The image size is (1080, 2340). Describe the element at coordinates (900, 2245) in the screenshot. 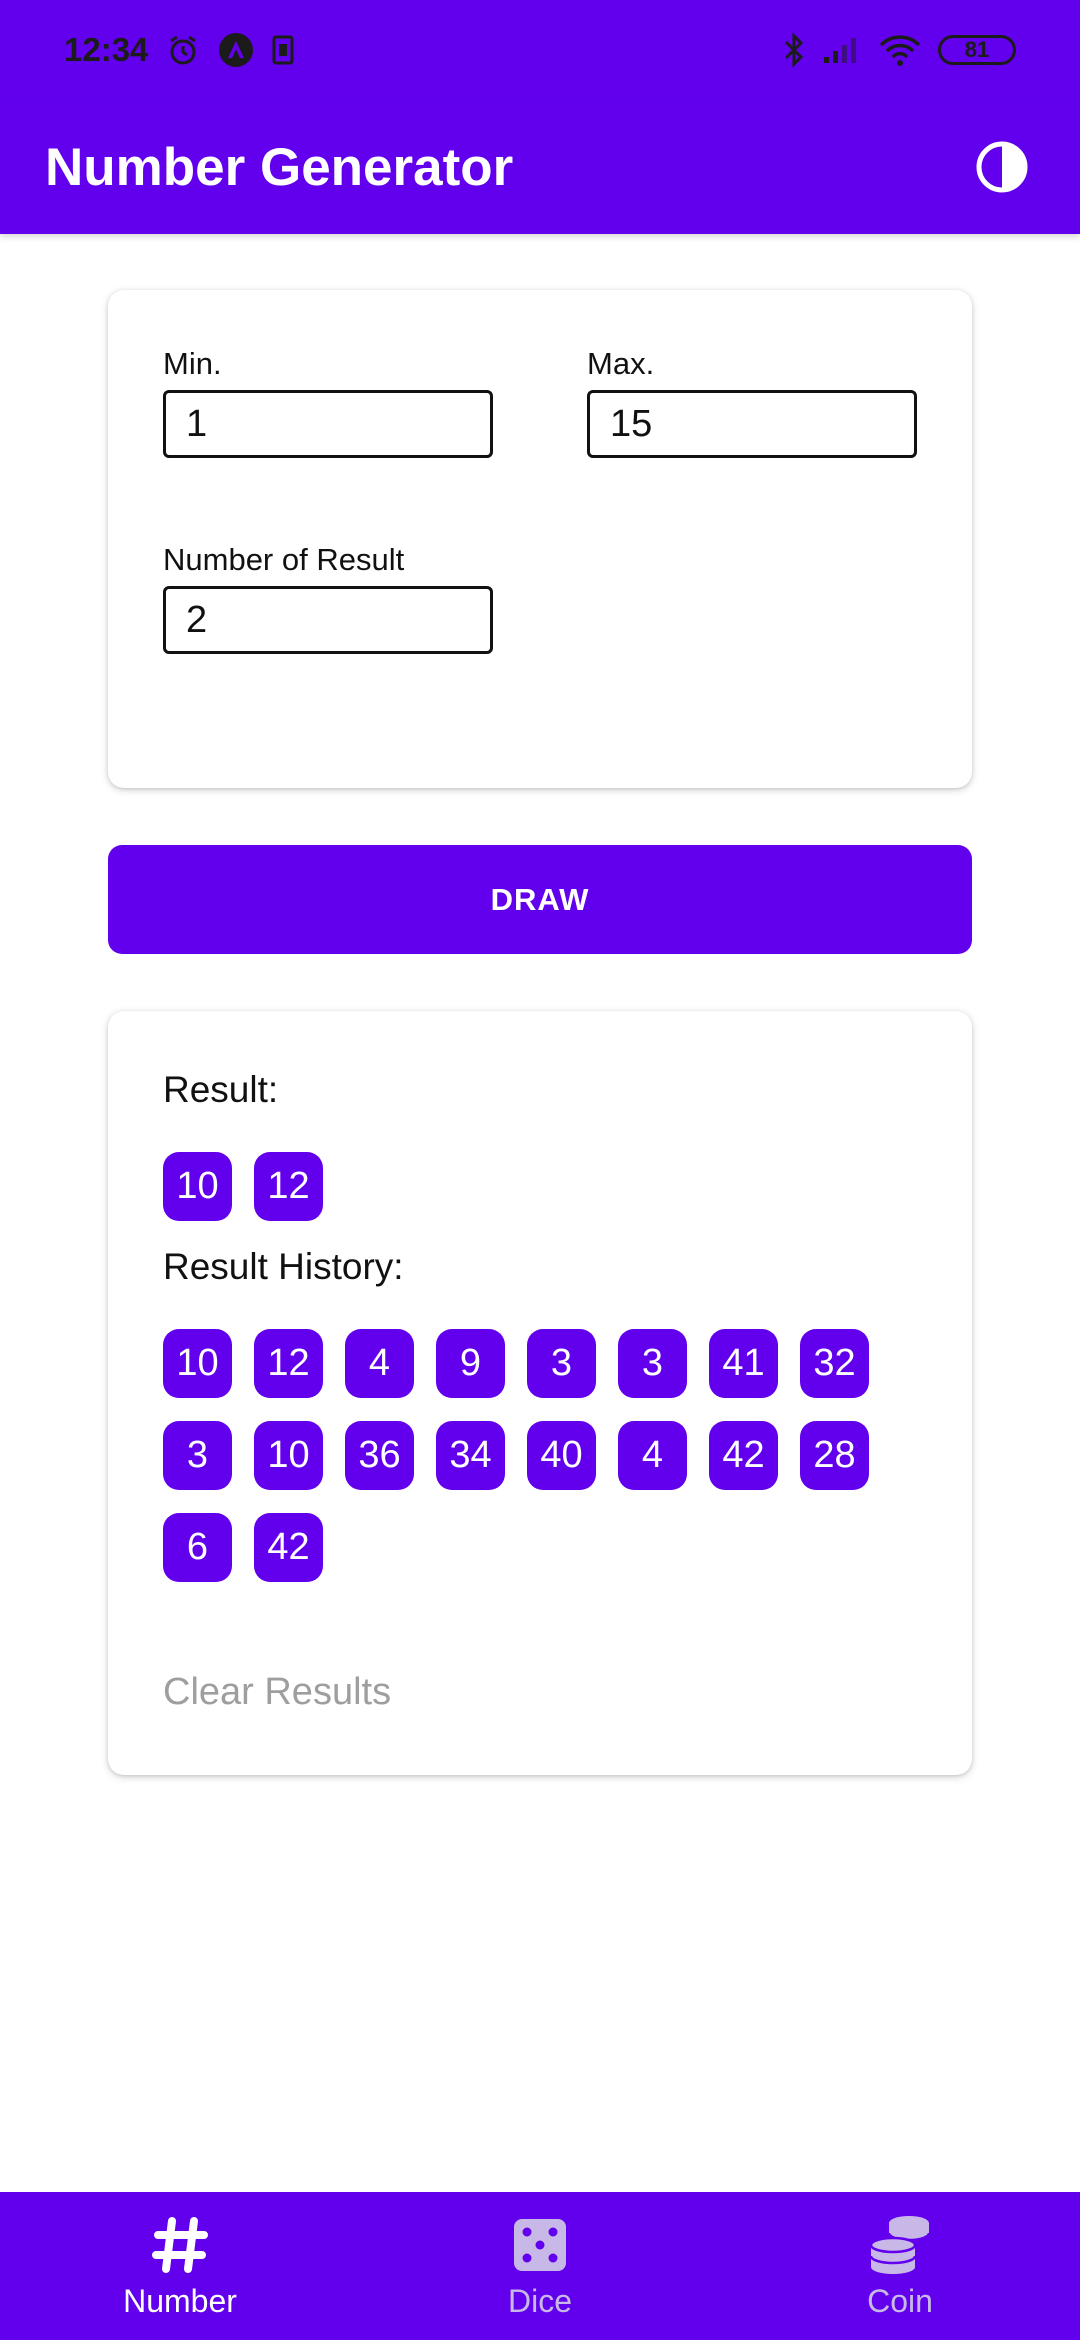

I see `coins-icon` at that location.